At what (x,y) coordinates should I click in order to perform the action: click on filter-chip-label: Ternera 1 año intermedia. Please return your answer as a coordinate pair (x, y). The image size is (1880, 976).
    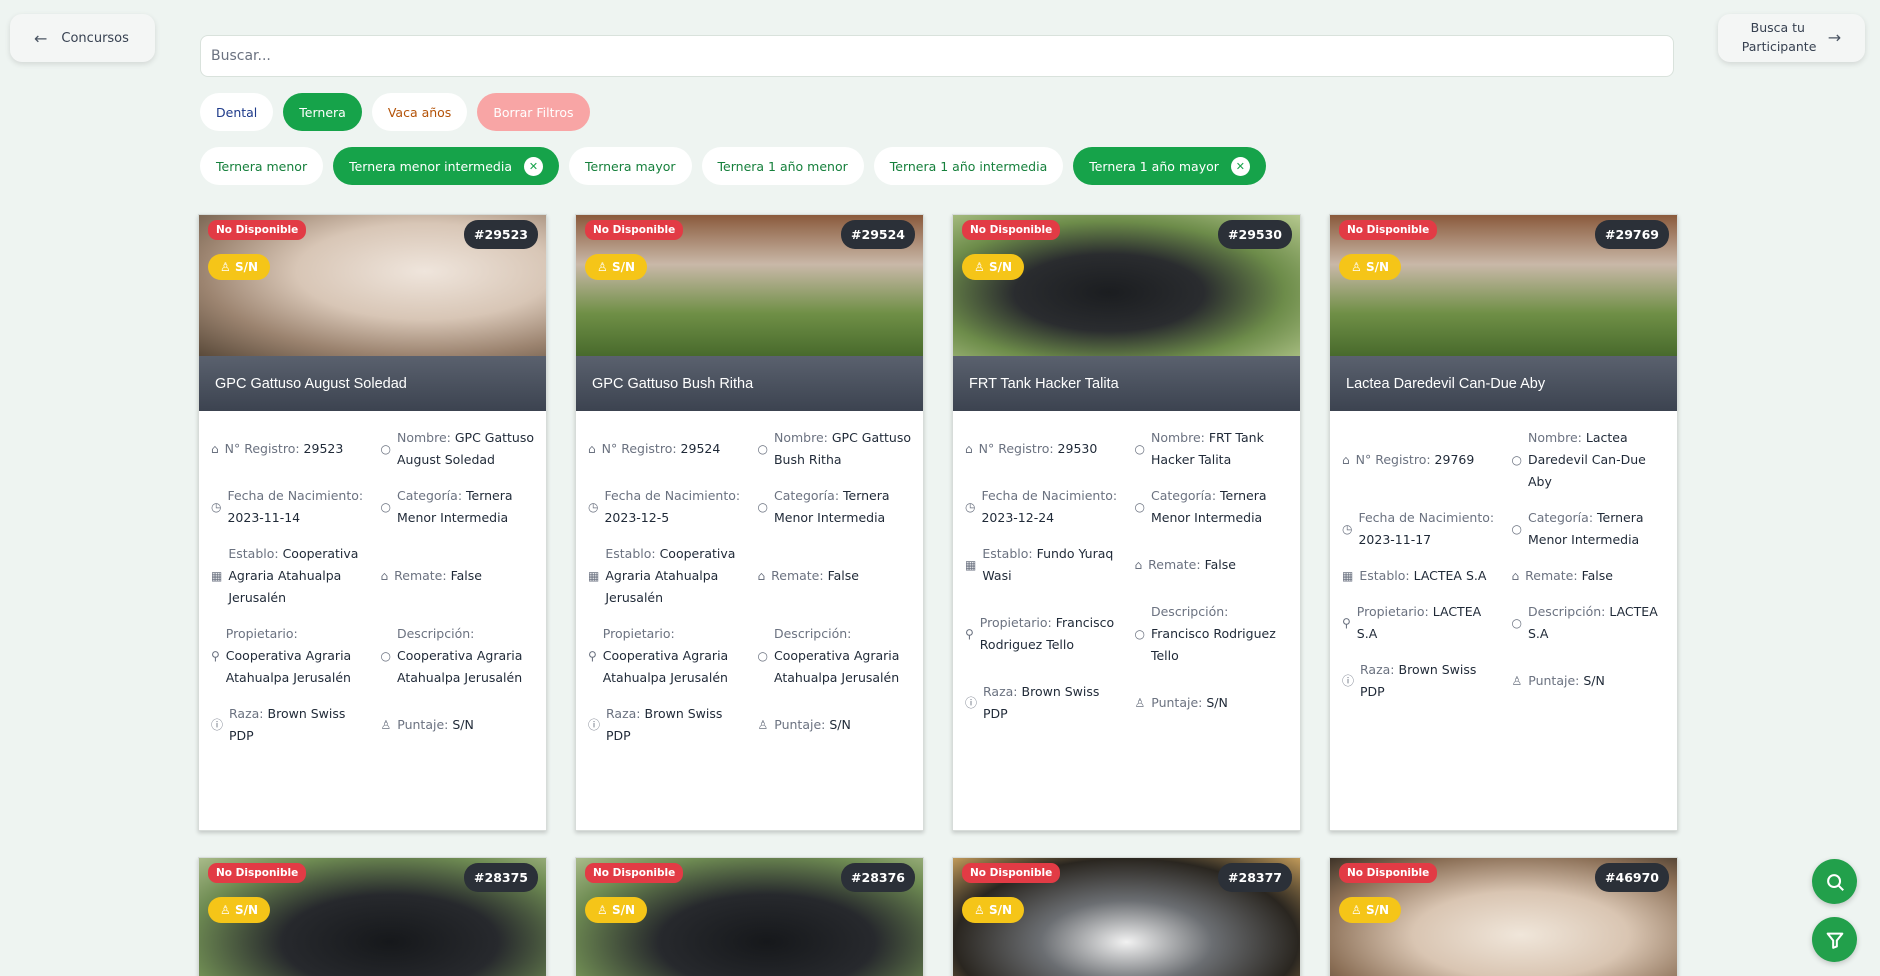
    Looking at the image, I should click on (968, 166).